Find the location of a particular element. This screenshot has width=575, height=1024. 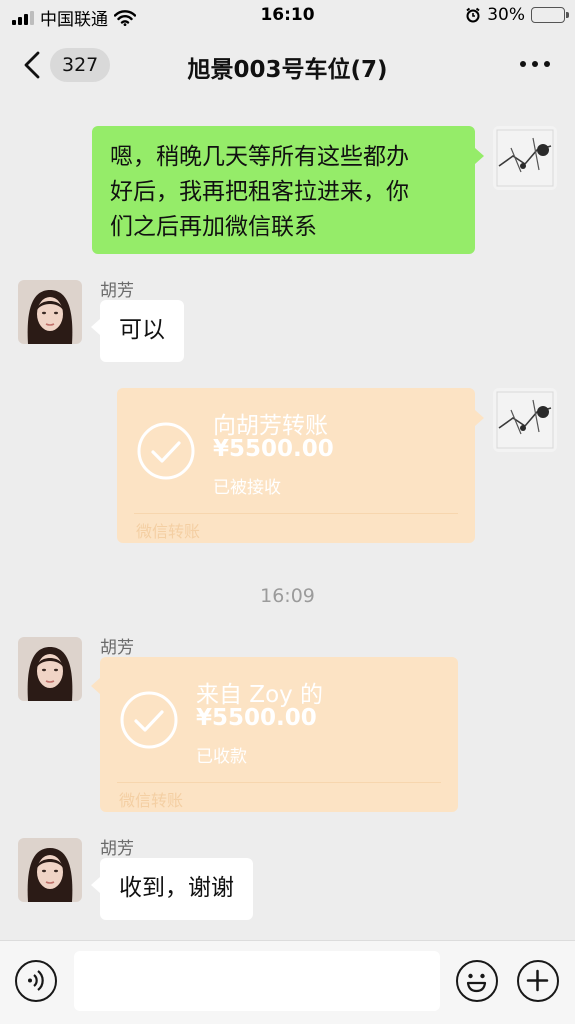

status-right: 30% is located at coordinates (517, 15).